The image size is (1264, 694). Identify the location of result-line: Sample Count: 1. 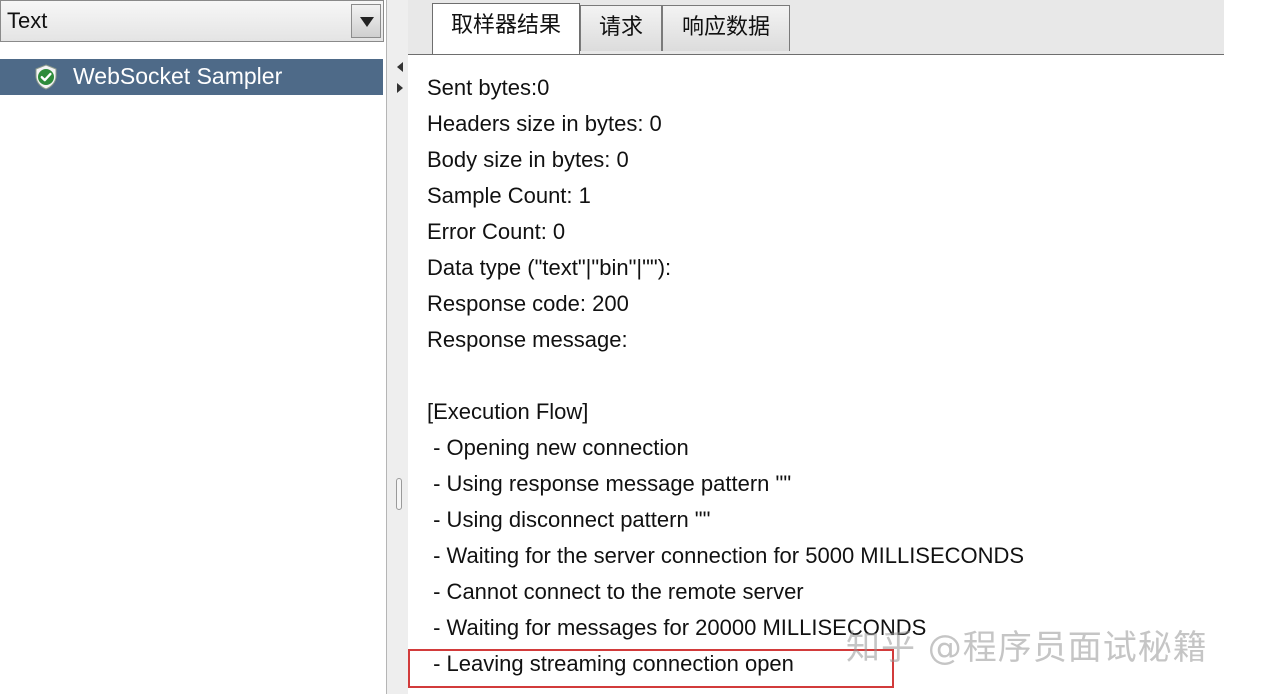
(509, 195).